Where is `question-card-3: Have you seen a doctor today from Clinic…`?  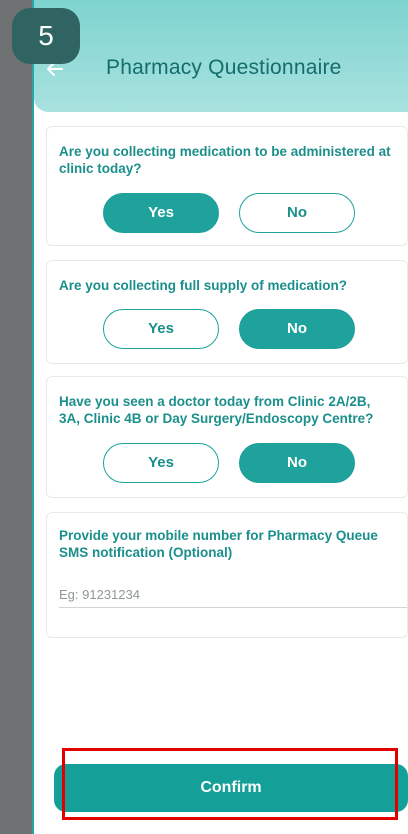 question-card-3: Have you seen a doctor today from Clinic… is located at coordinates (227, 437).